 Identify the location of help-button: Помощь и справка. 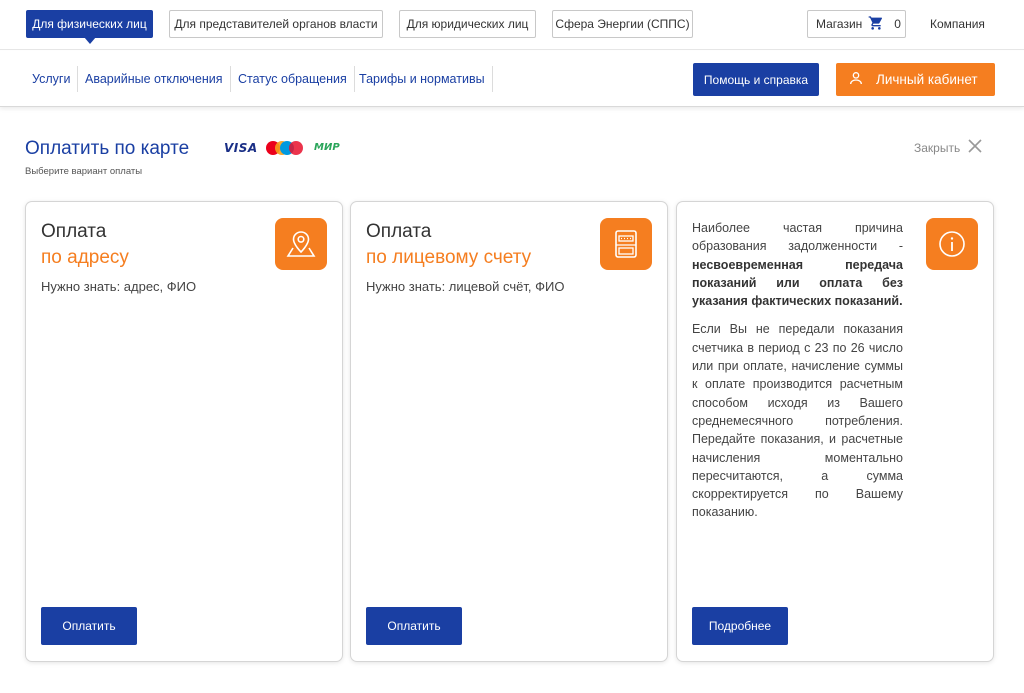
(756, 79).